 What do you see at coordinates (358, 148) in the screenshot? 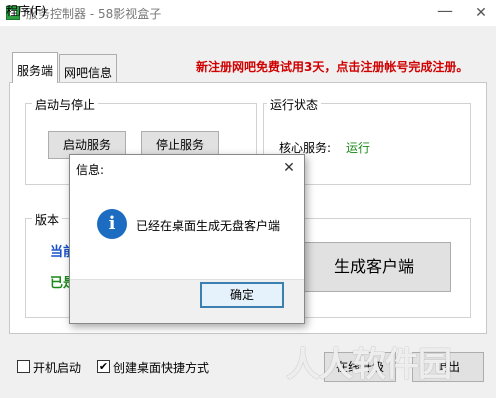
I see `core-service-status: 运行` at bounding box center [358, 148].